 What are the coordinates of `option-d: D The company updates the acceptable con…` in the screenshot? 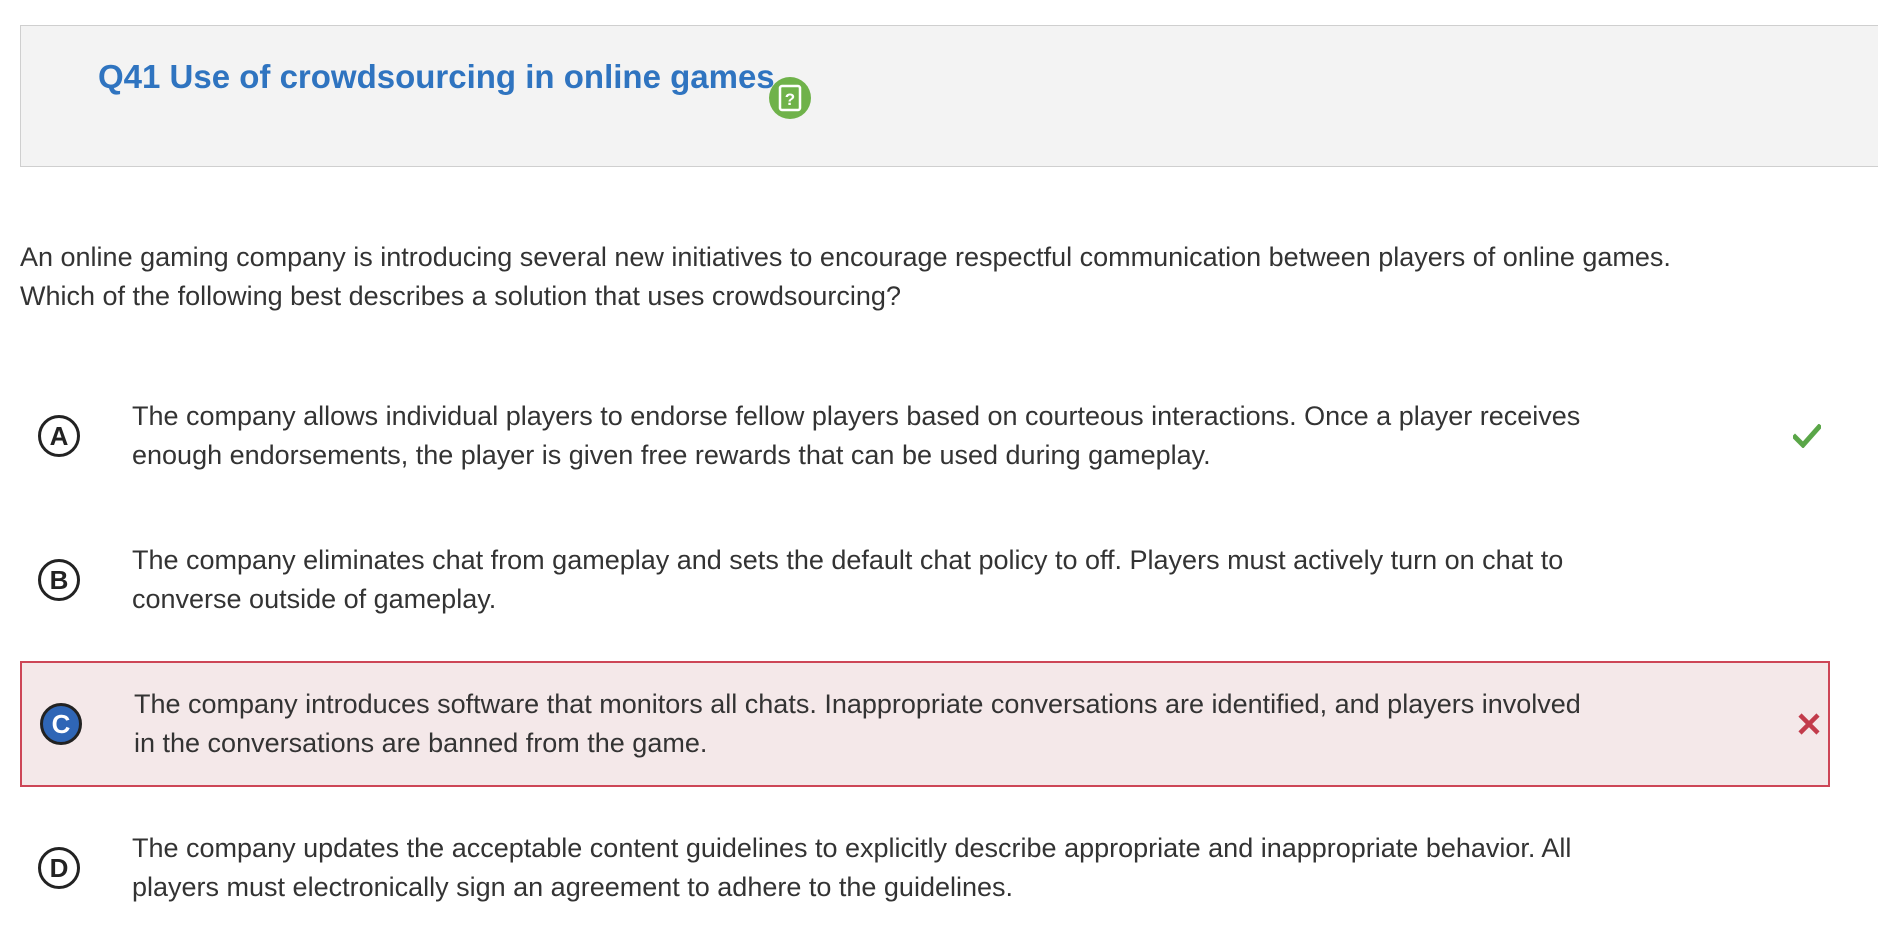 It's located at (925, 868).